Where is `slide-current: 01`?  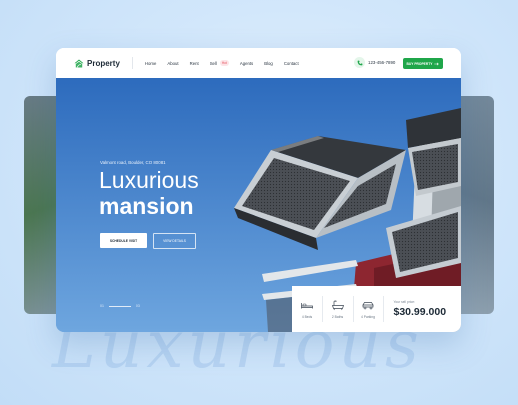 slide-current: 01 is located at coordinates (102, 306).